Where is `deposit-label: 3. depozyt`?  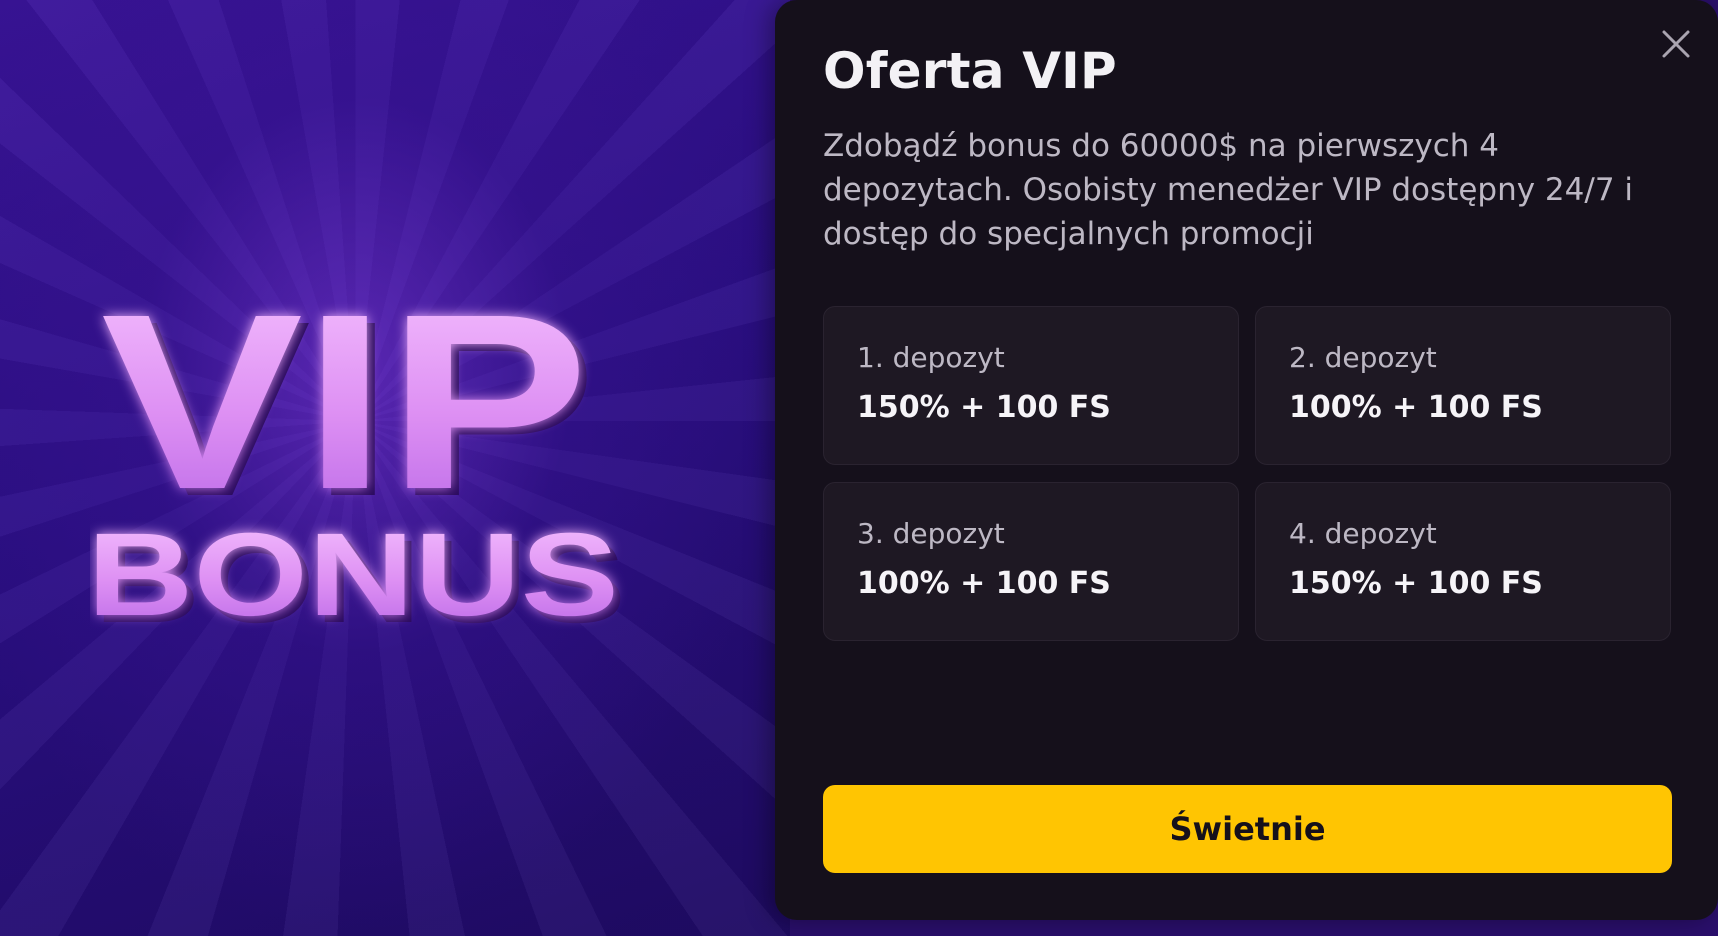
deposit-label: 3. depozyt is located at coordinates (931, 533).